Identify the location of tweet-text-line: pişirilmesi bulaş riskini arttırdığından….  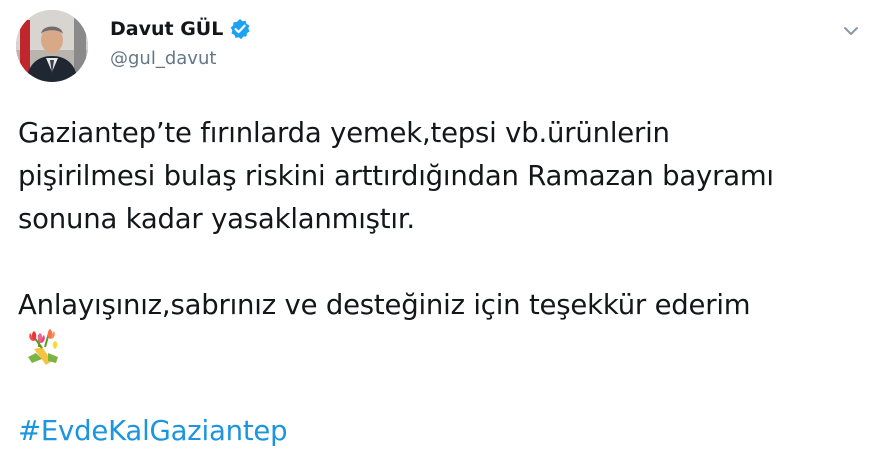
(396, 176).